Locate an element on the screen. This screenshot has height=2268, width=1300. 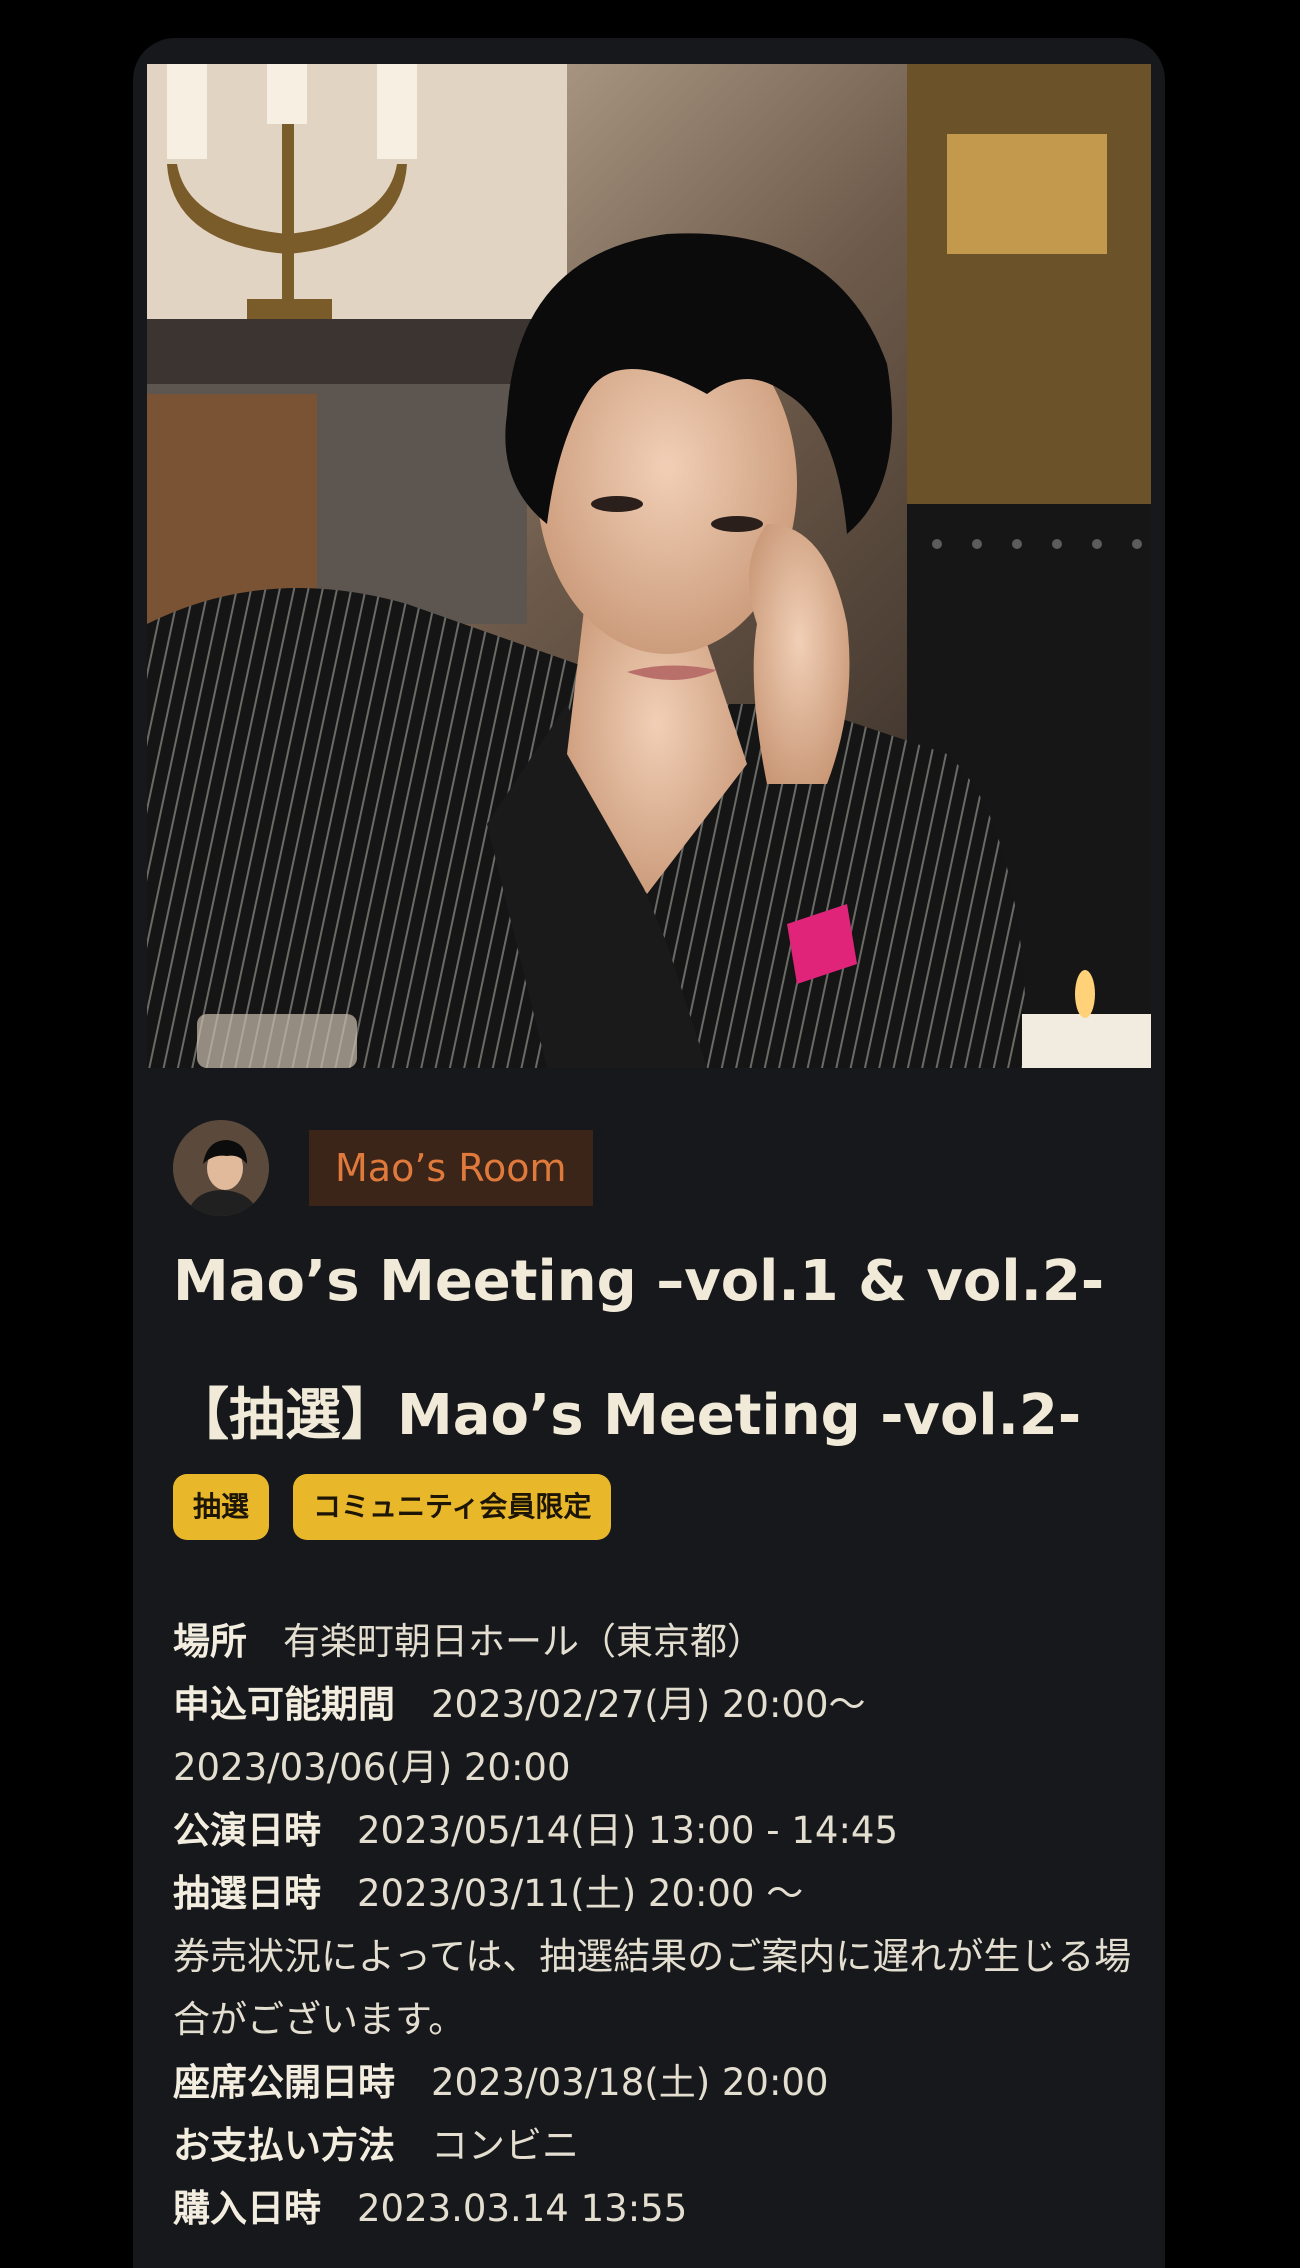
detail-venue: 場所 有楽町朝日ホール（東京都） is located at coordinates (653, 1641).